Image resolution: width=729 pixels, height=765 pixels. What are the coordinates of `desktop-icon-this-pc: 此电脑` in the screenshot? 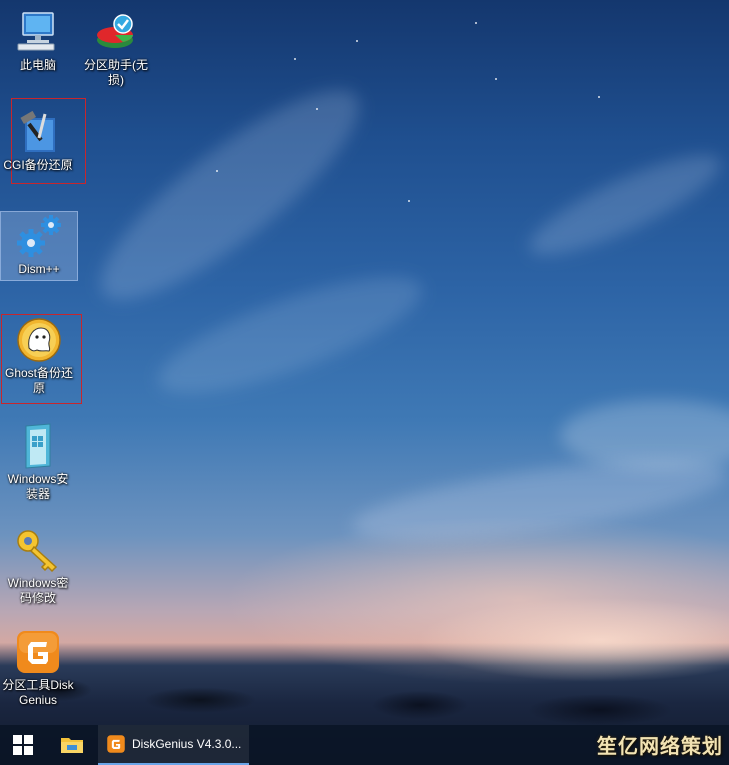 It's located at (38, 40).